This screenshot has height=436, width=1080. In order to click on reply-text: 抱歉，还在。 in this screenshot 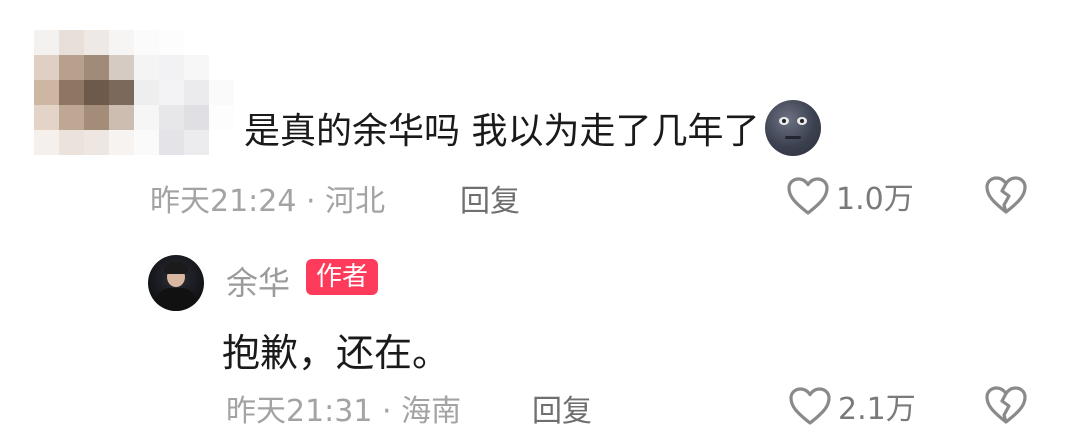, I will do `click(336, 353)`.